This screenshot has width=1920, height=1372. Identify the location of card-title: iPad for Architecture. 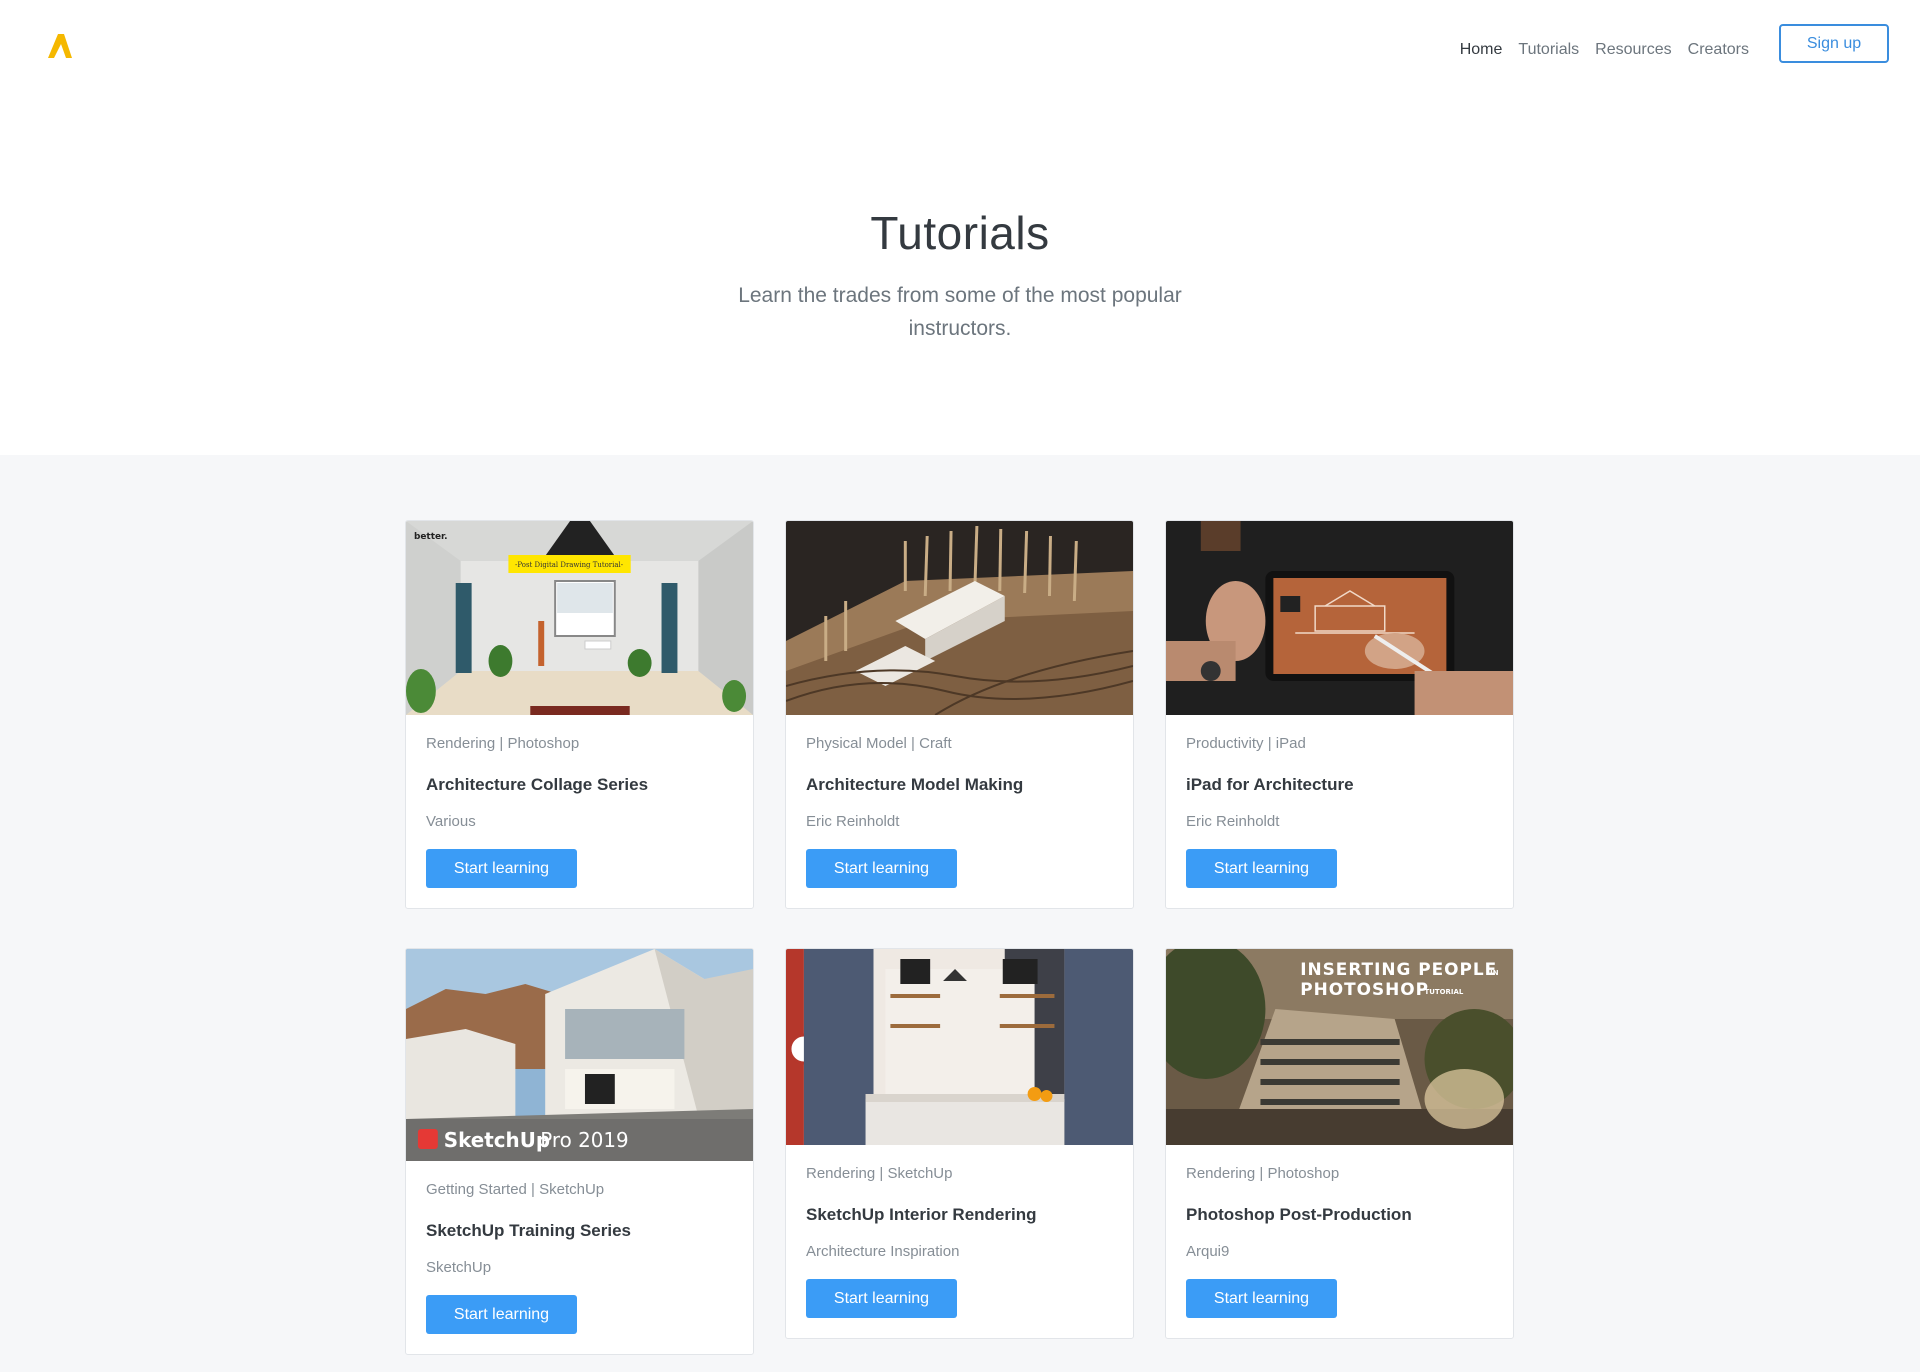
(1339, 785).